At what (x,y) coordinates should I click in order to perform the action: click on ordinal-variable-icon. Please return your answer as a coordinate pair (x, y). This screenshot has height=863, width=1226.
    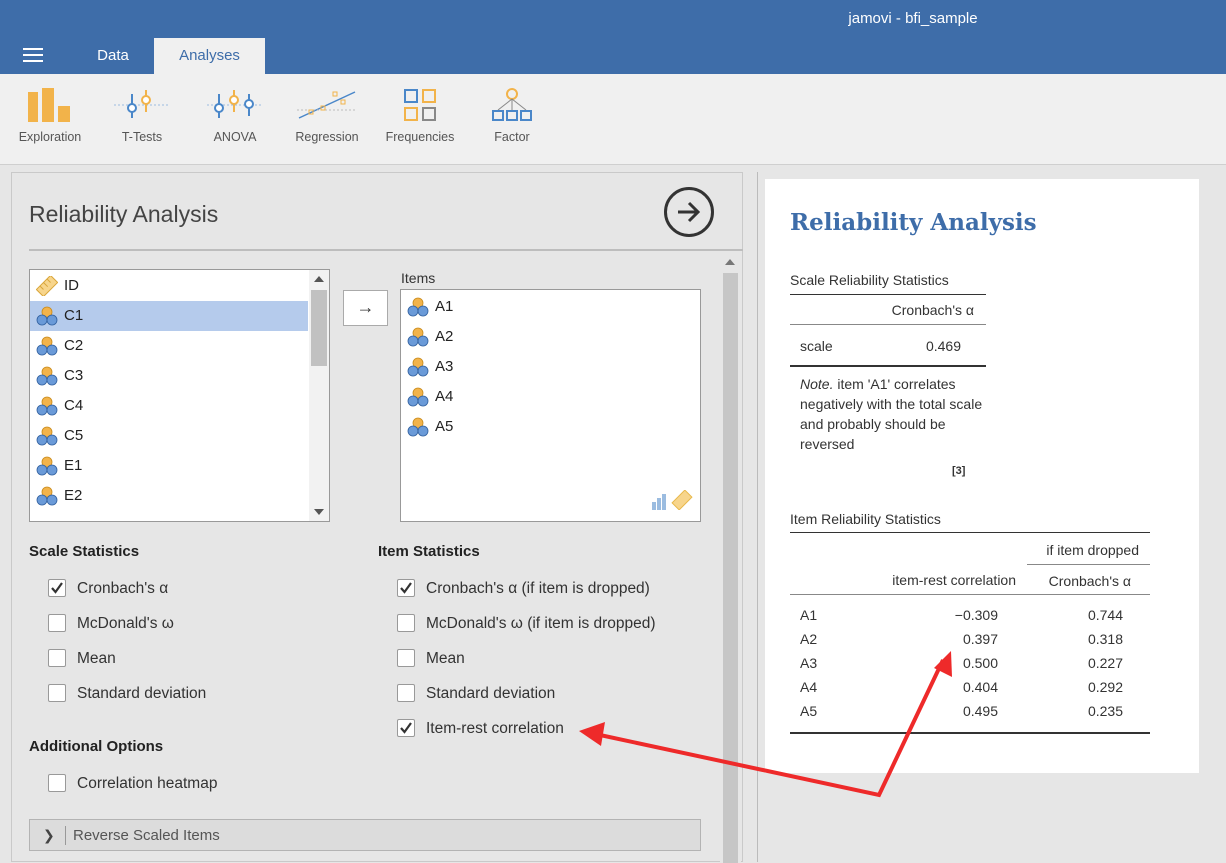
    Looking at the image, I should click on (418, 432).